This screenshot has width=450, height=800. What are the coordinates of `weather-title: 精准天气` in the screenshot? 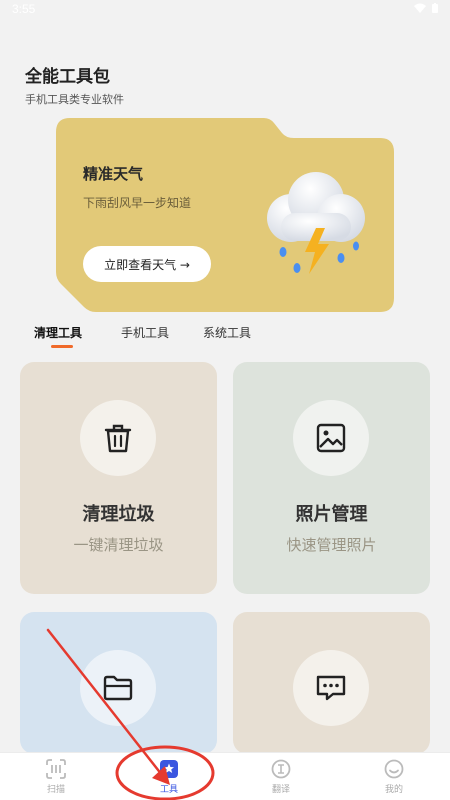 It's located at (113, 174).